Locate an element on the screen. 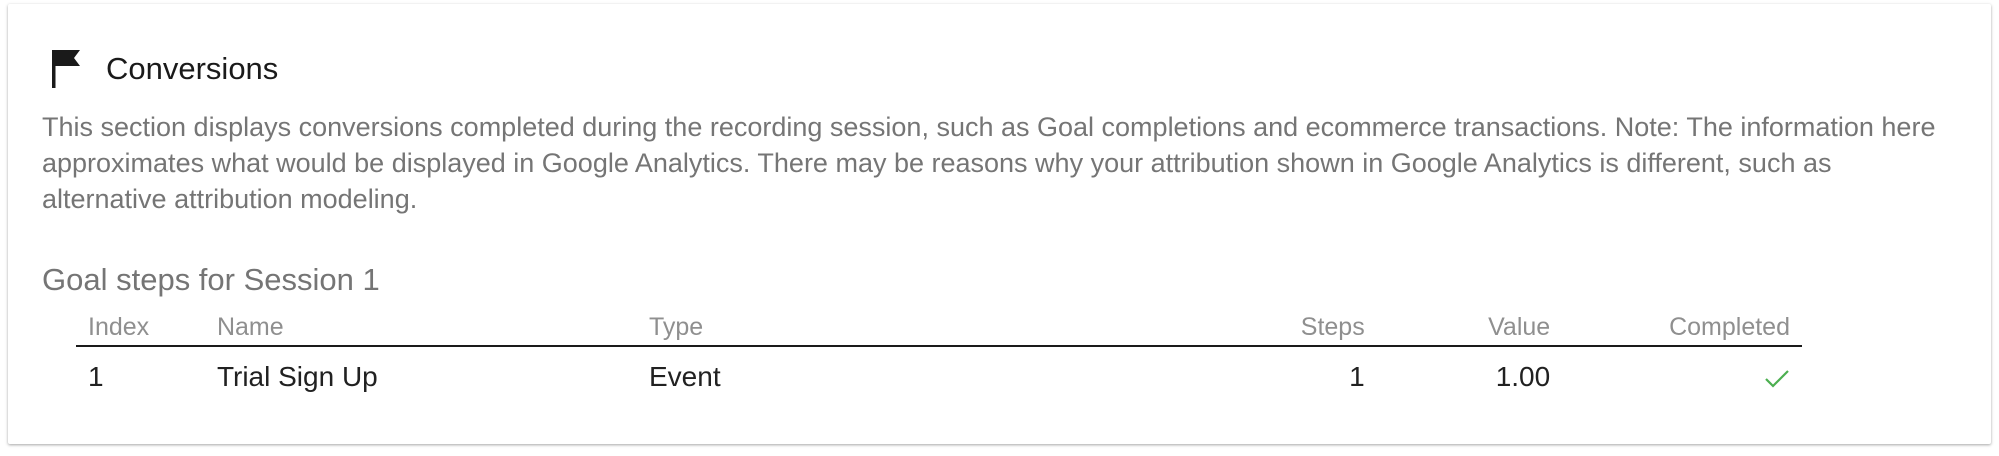 The width and height of the screenshot is (1999, 456). column-header-name: Name is located at coordinates (420, 328).